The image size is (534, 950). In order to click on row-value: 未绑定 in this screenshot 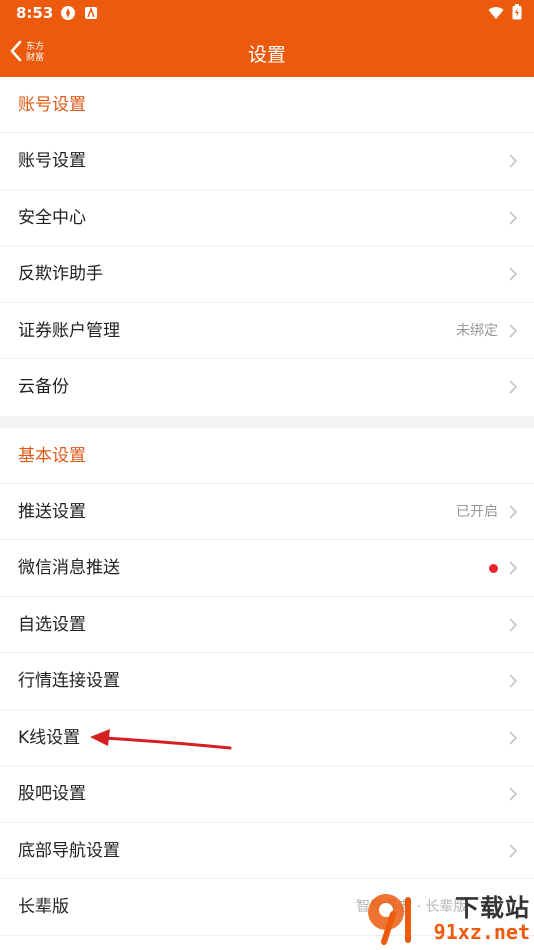, I will do `click(477, 330)`.